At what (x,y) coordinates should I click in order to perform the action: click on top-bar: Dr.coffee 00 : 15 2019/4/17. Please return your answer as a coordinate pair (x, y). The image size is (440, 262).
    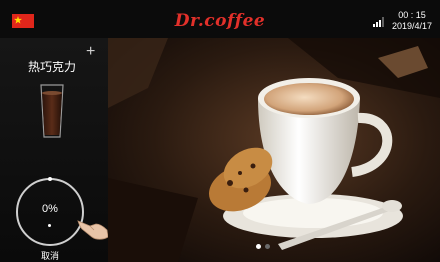
    Looking at the image, I should click on (220, 19).